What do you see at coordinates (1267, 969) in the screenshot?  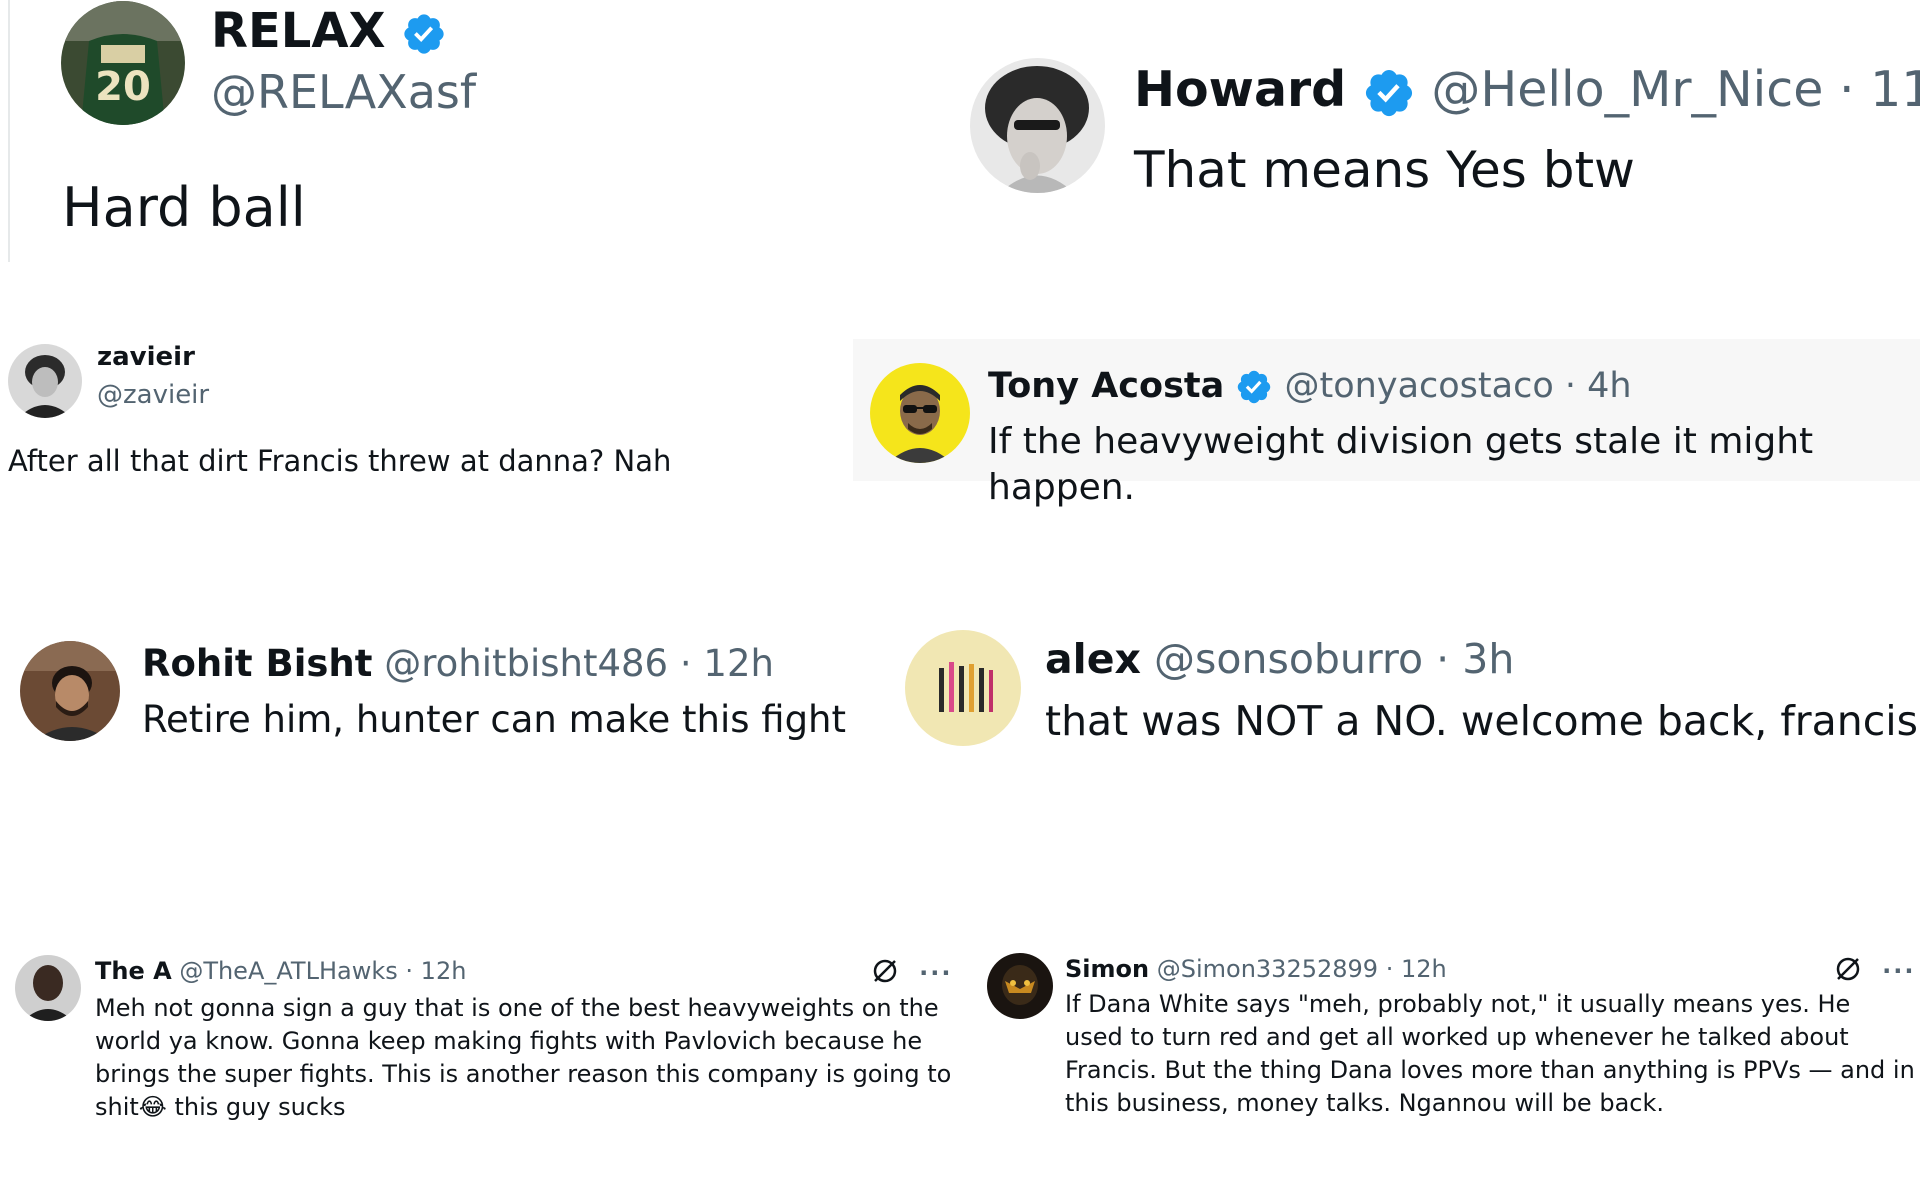 I see `author-handle: @Simon33252899` at bounding box center [1267, 969].